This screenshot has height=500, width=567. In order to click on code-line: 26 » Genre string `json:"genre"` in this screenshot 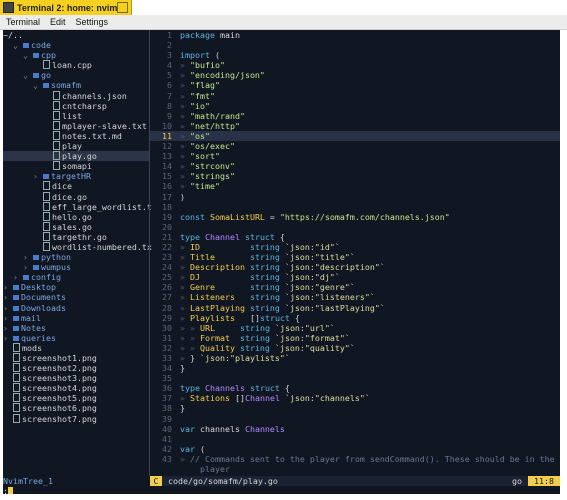, I will do `click(355, 287)`.